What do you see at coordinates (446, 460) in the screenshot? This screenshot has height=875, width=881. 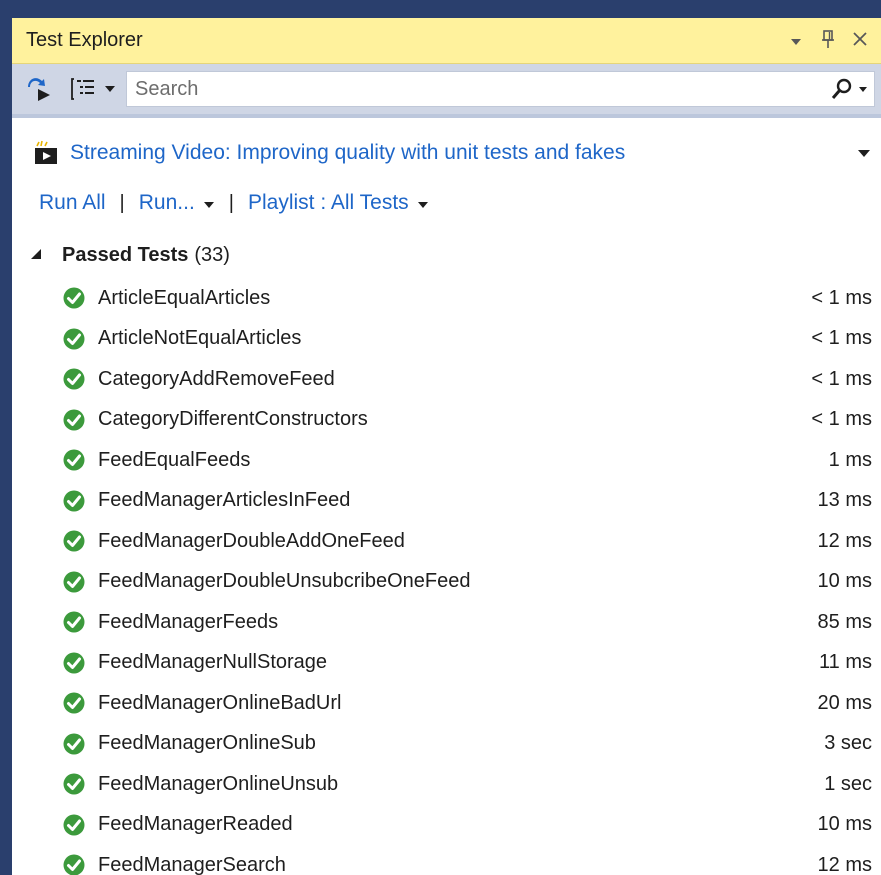 I see `test-row: FeedEqualFeeds 1 ms` at bounding box center [446, 460].